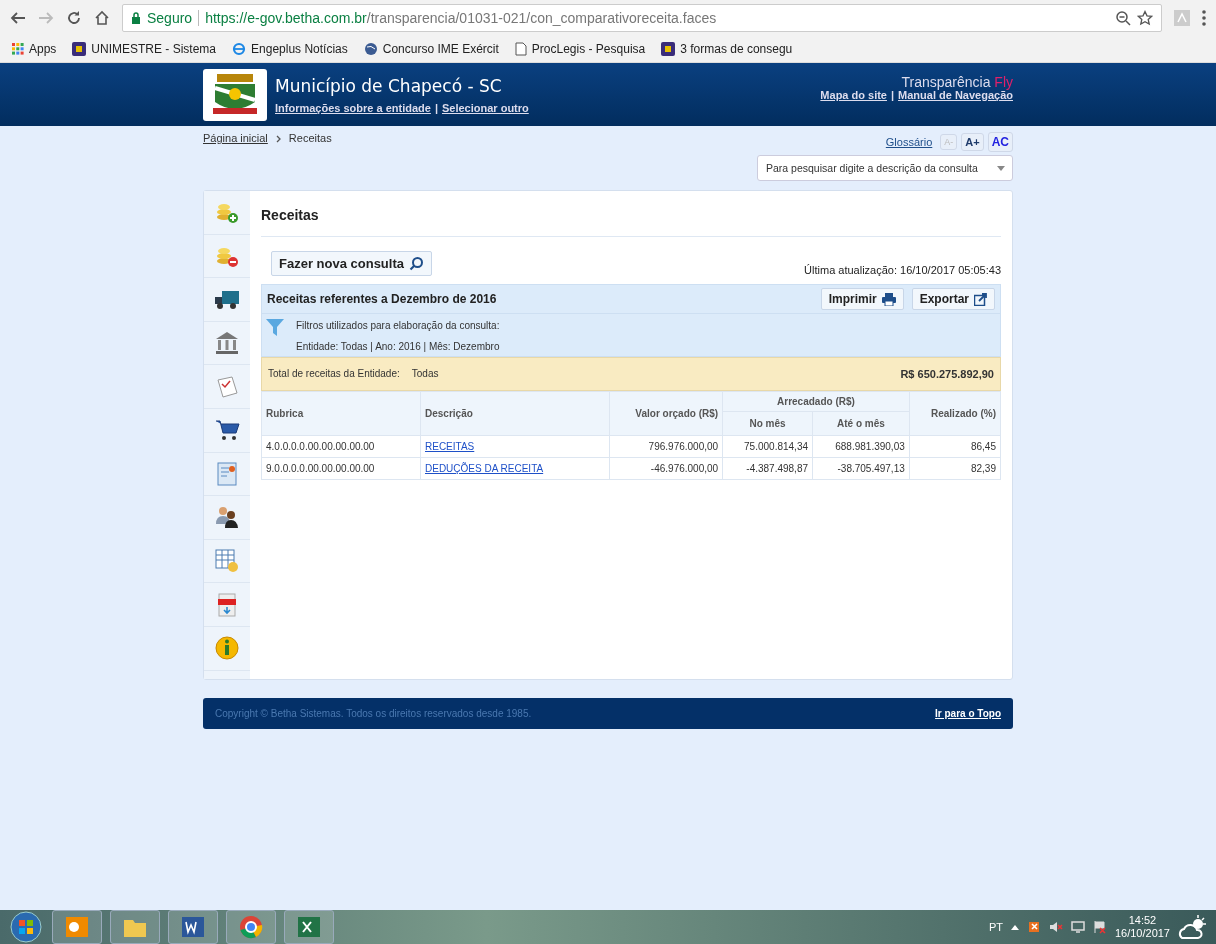  Describe the element at coordinates (995, 927) in the screenshot. I see `language-indicator: PT` at that location.